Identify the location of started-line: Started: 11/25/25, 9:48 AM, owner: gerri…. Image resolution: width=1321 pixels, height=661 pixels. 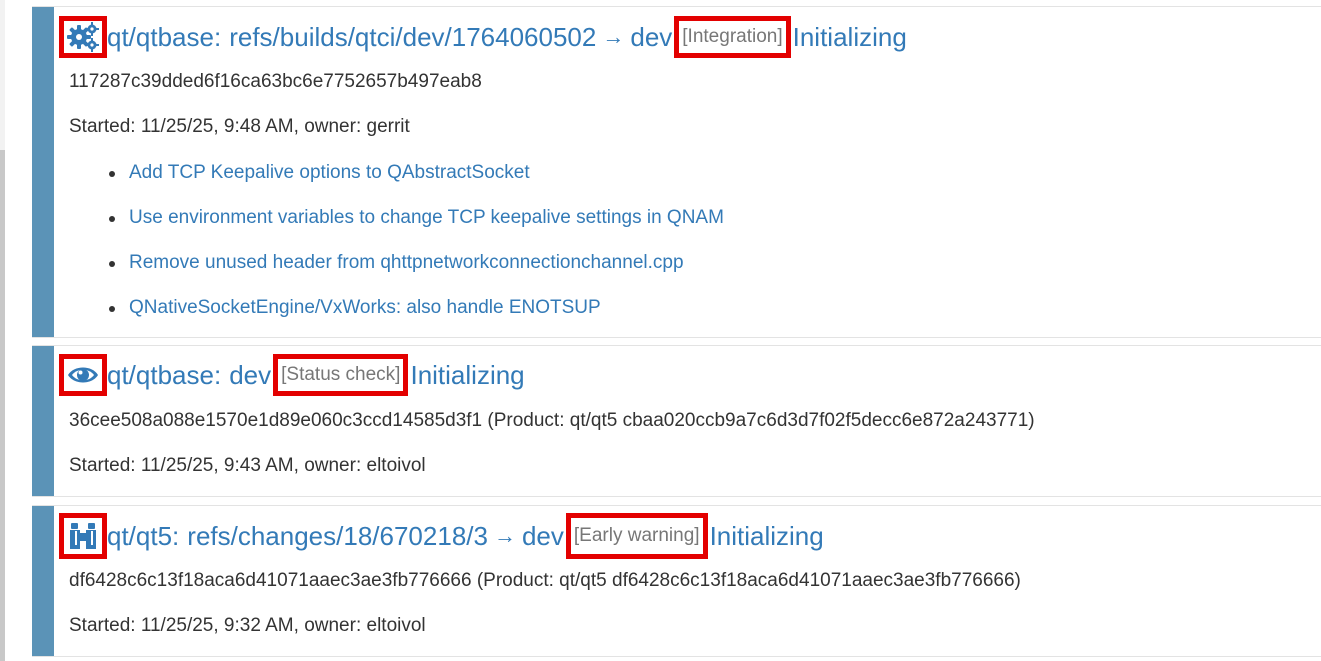
(239, 126).